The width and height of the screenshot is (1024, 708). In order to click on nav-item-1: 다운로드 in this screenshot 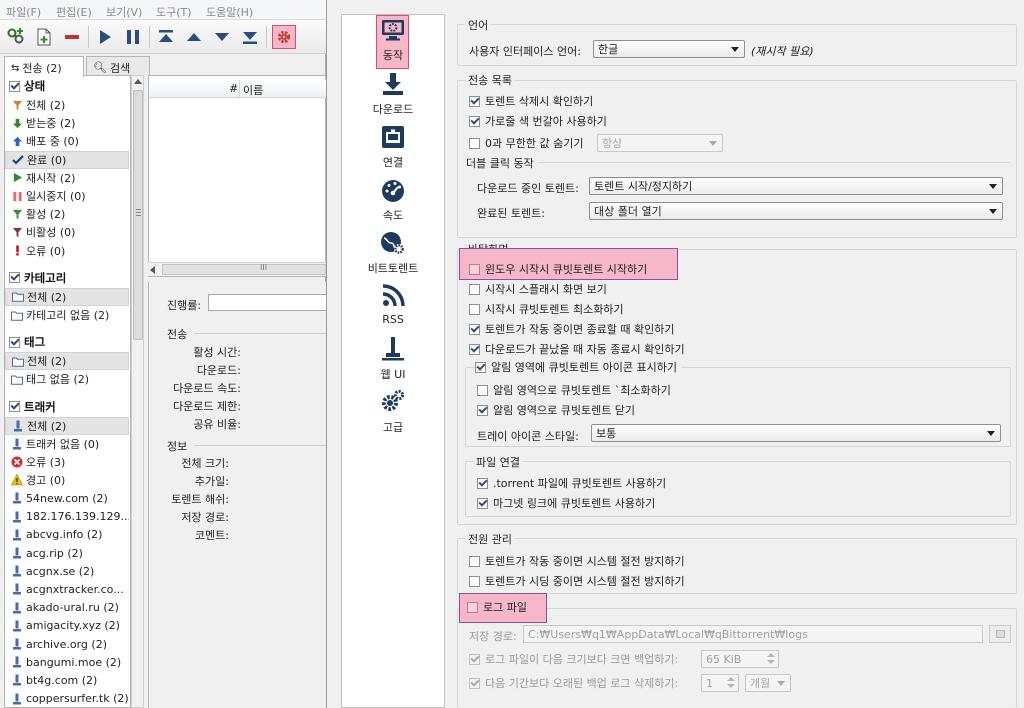, I will do `click(393, 97)`.